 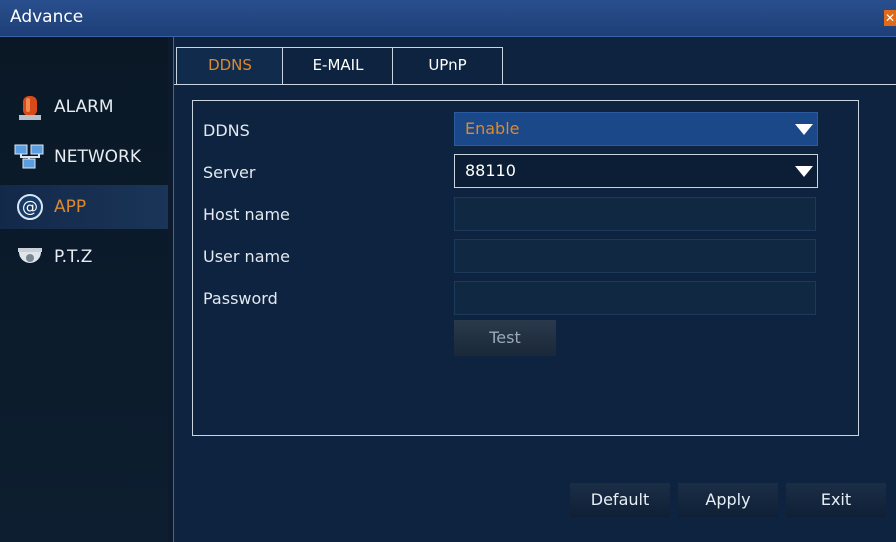 I want to click on tab-email: E-MAIL, so click(x=338, y=65).